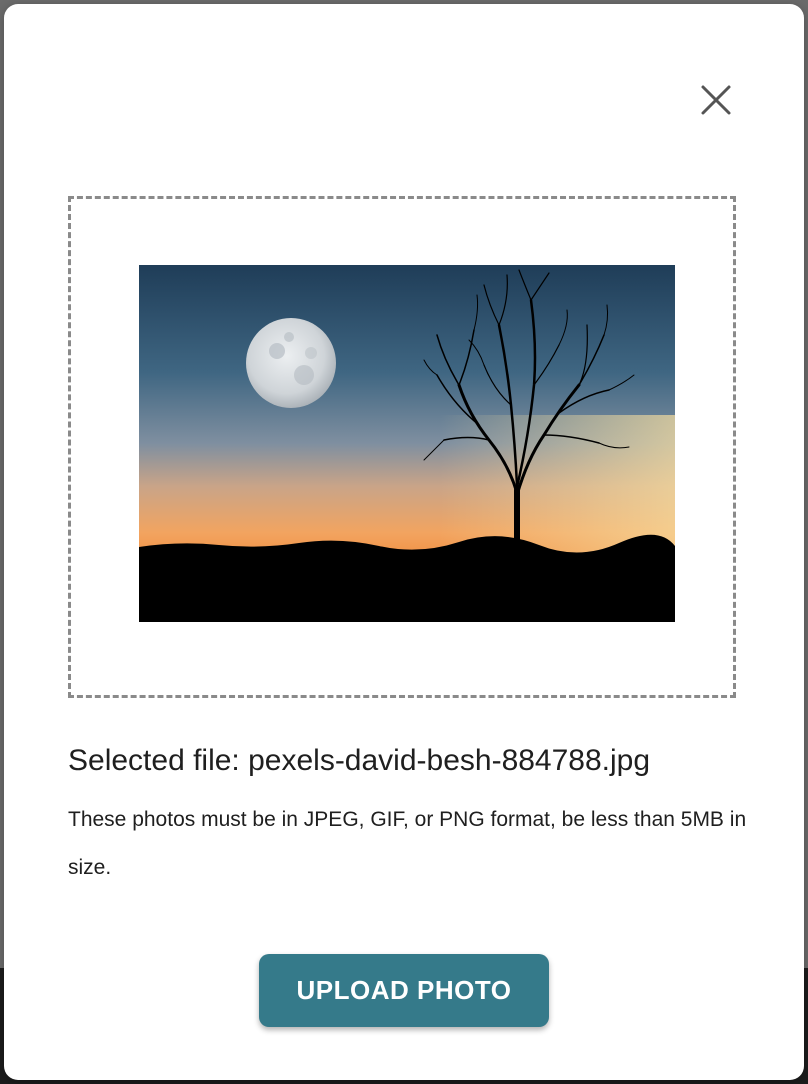  I want to click on close-button, so click(716, 100).